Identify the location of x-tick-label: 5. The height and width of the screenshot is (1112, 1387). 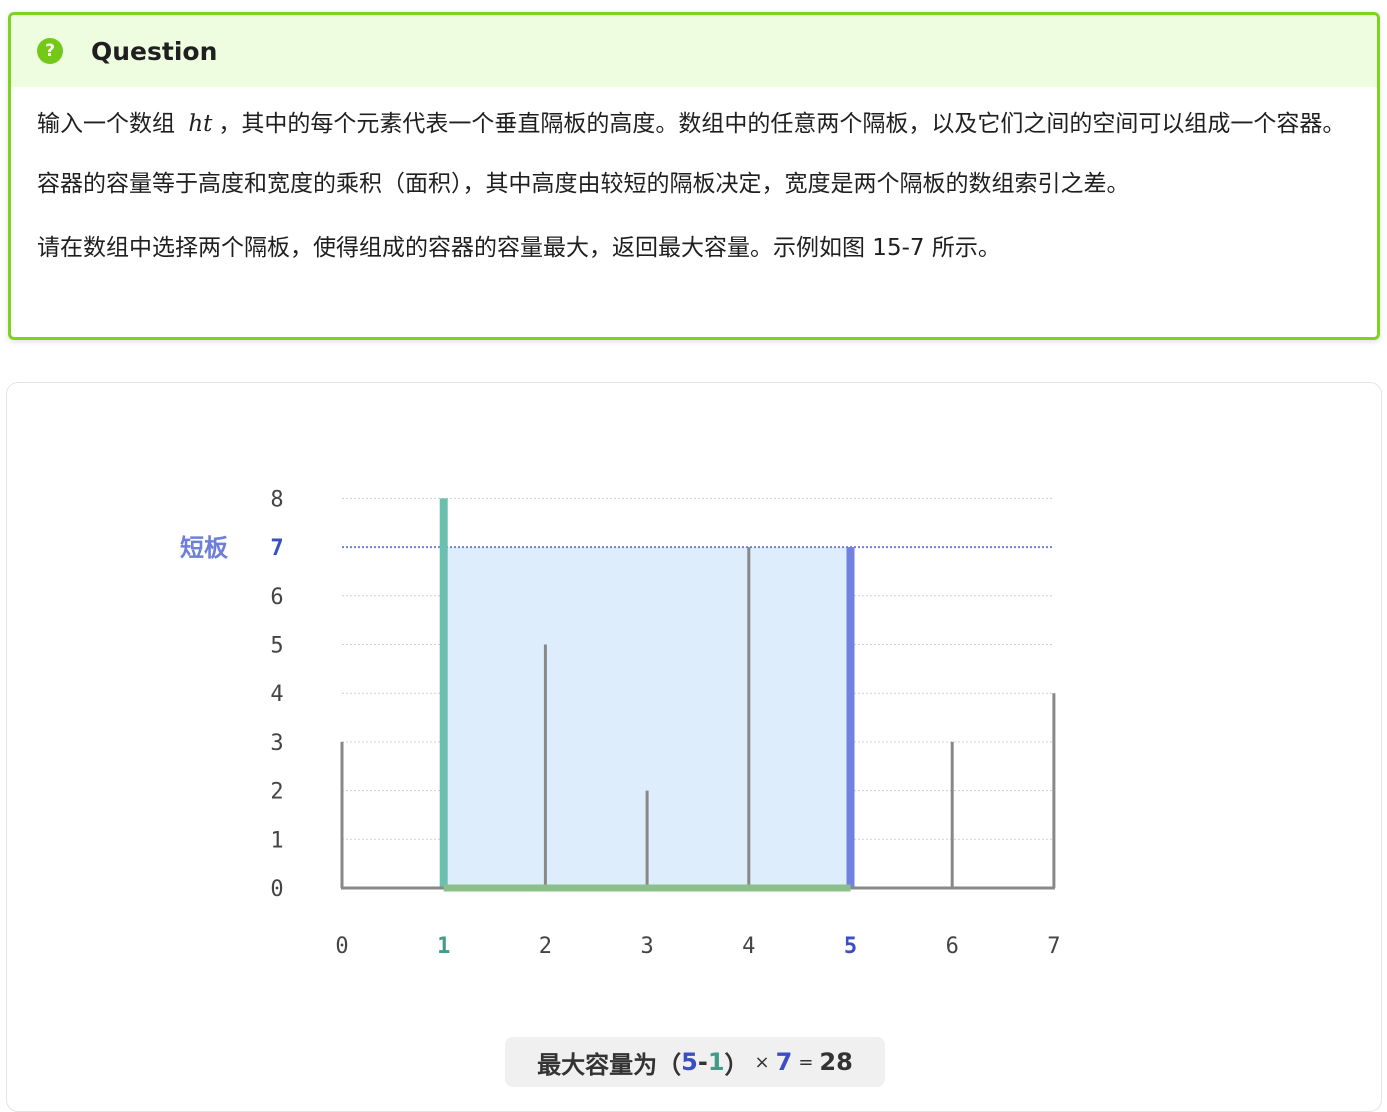
(850, 946).